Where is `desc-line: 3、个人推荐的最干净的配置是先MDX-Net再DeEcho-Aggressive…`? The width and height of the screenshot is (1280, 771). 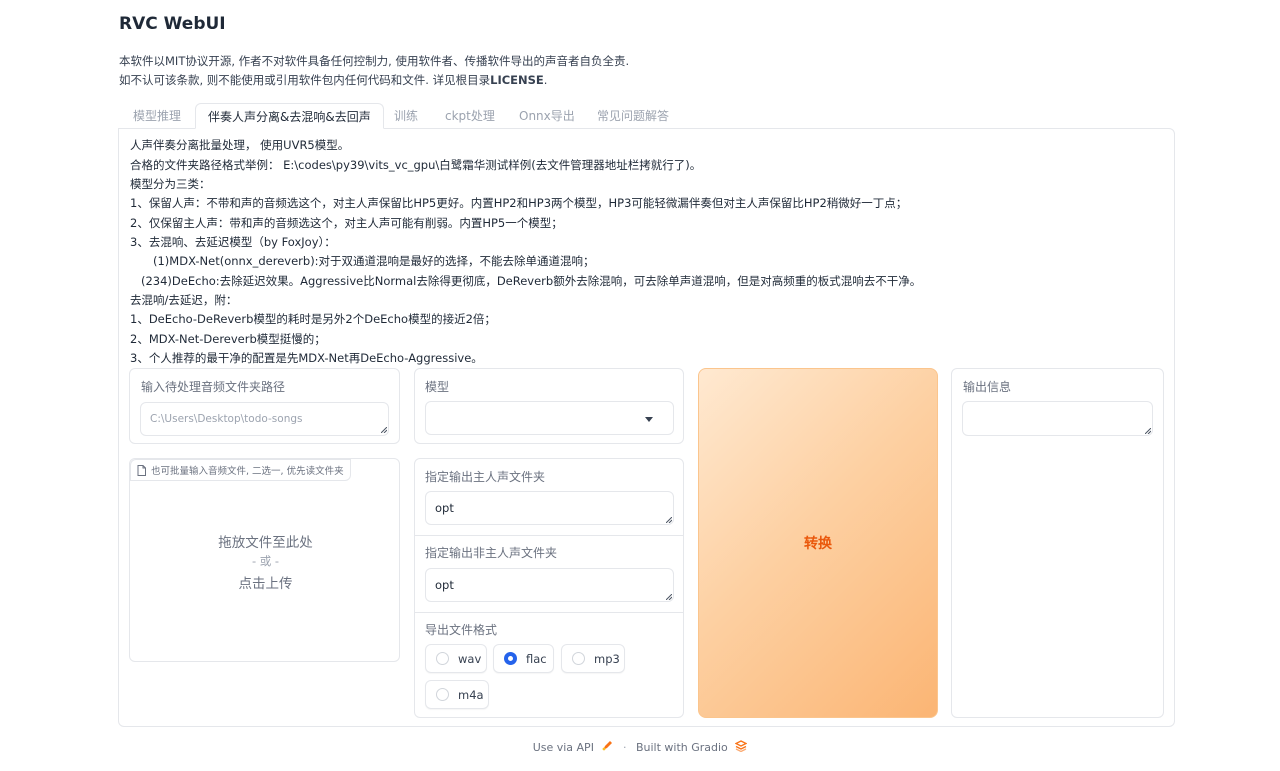
desc-line: 3、个人推荐的最干净的配置是先MDX-Net再DeEcho-Aggressive… is located at coordinates (306, 358).